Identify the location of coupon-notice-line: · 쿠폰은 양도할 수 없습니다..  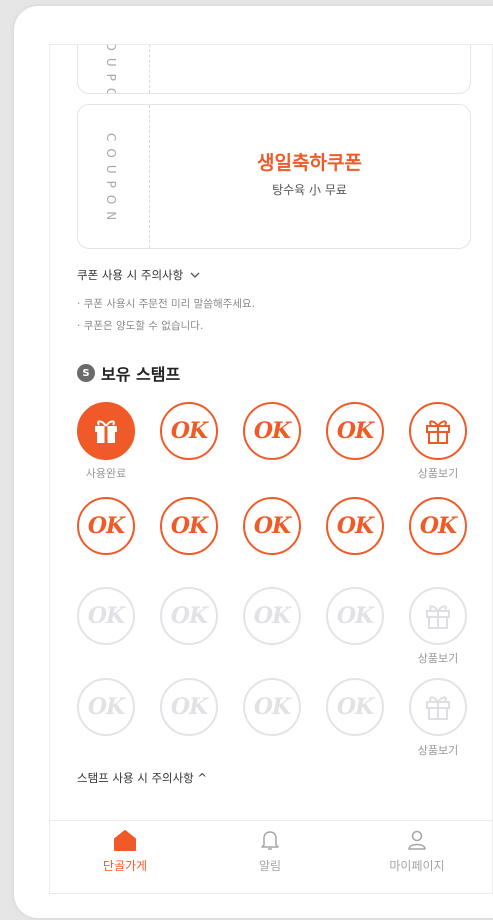
(140, 326).